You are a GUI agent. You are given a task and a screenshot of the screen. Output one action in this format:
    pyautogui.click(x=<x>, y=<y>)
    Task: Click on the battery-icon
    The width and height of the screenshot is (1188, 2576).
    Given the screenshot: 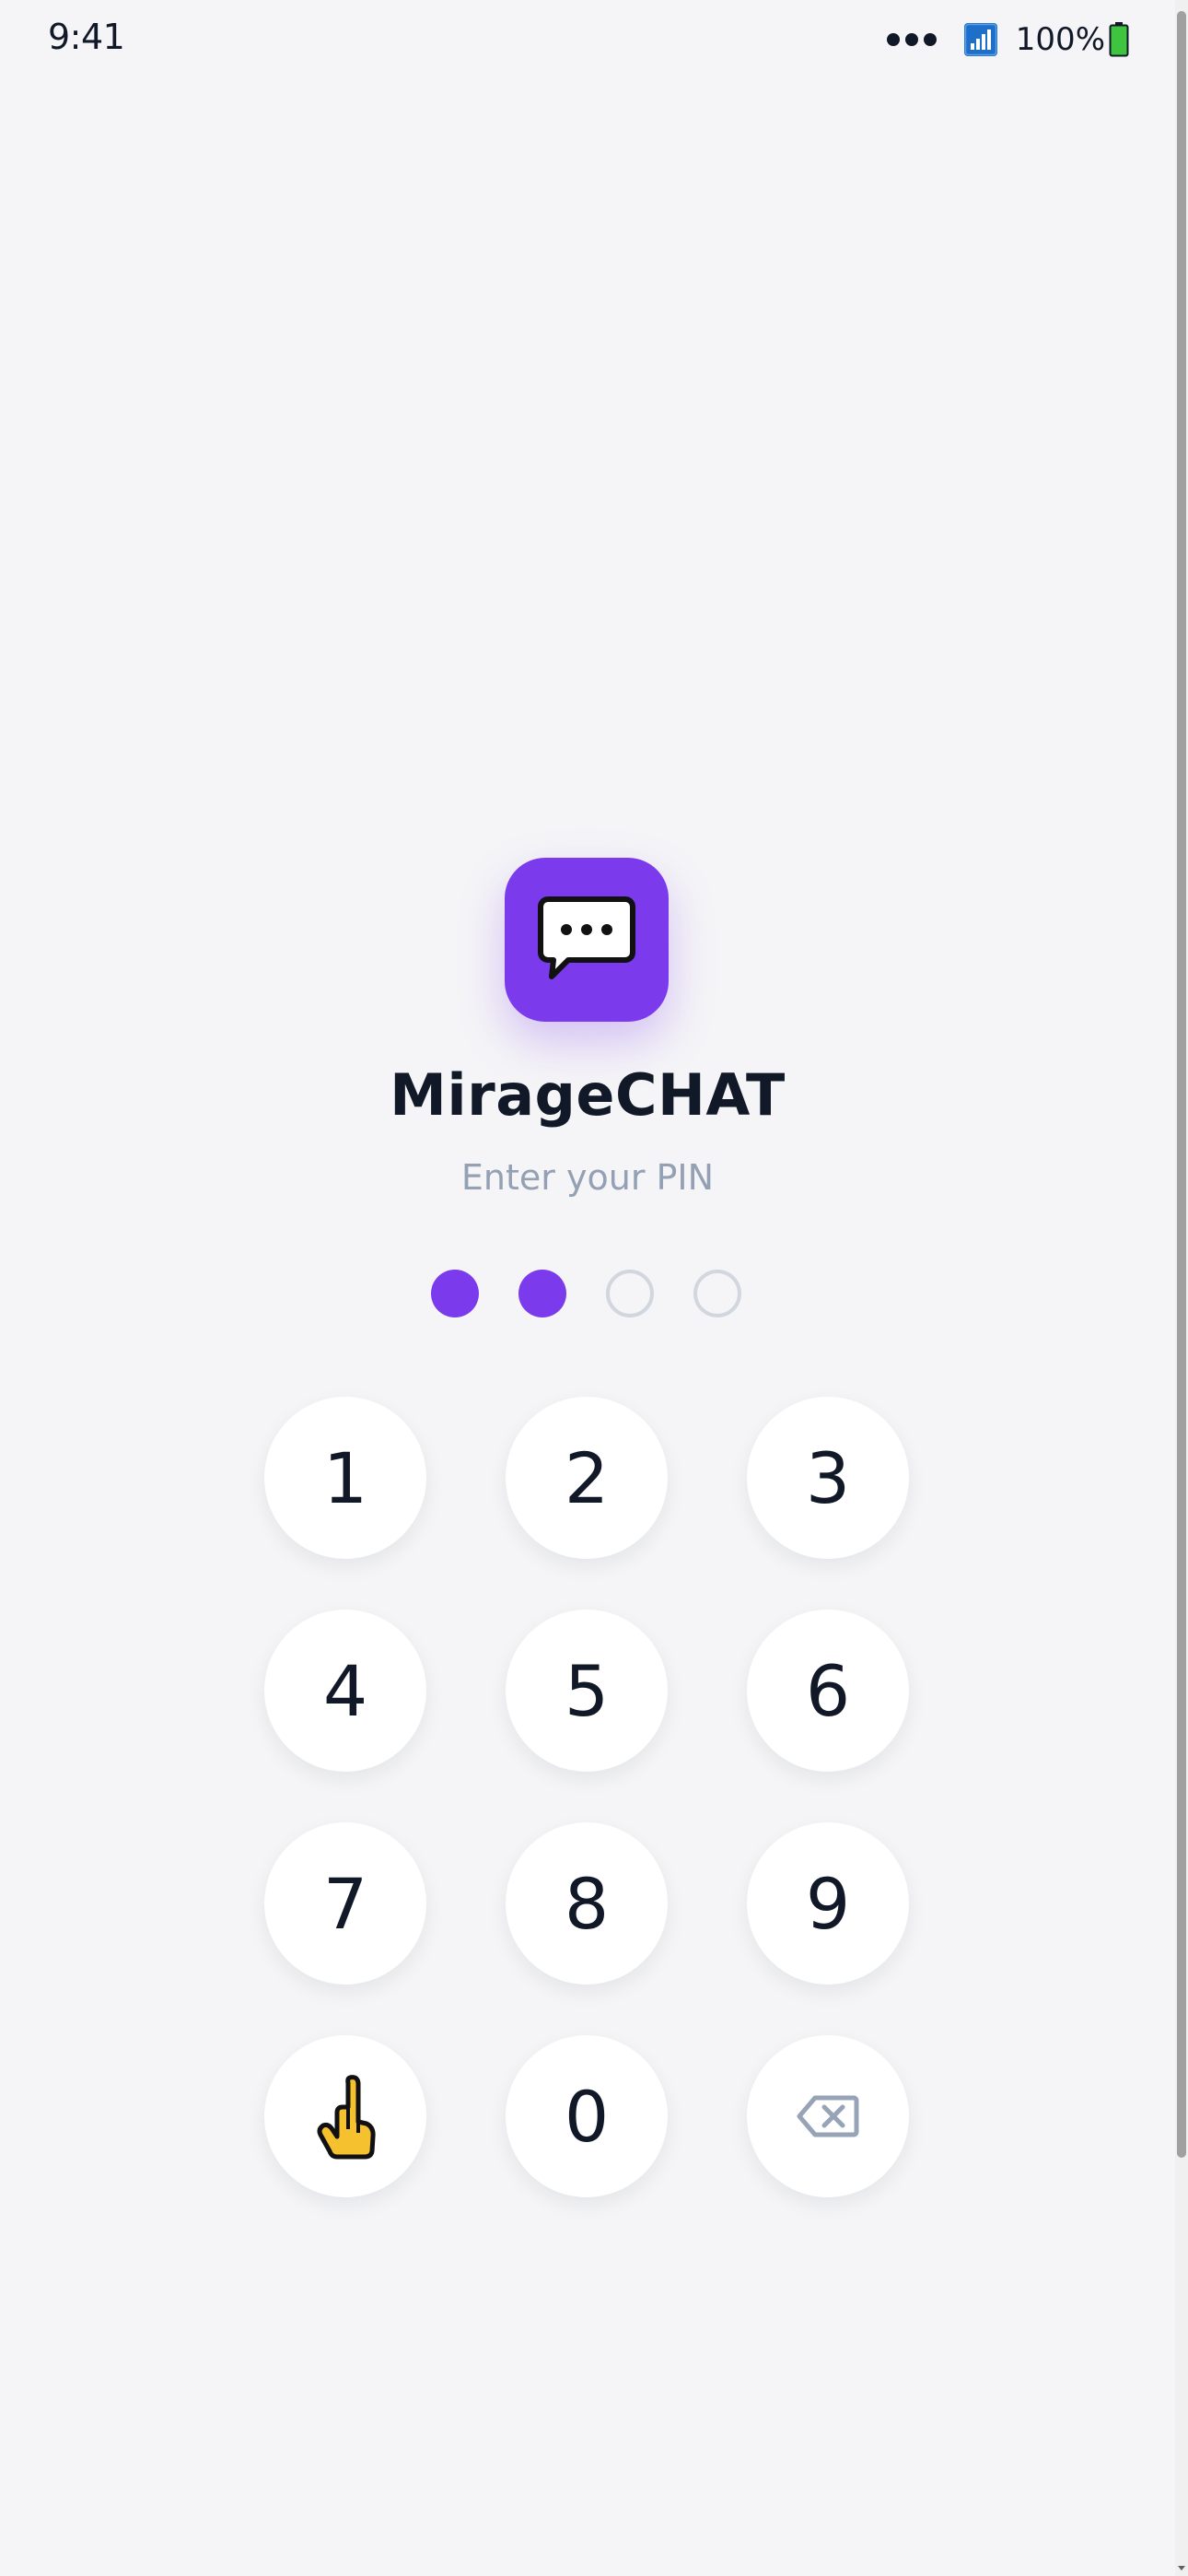 What is the action you would take?
    pyautogui.click(x=1119, y=39)
    